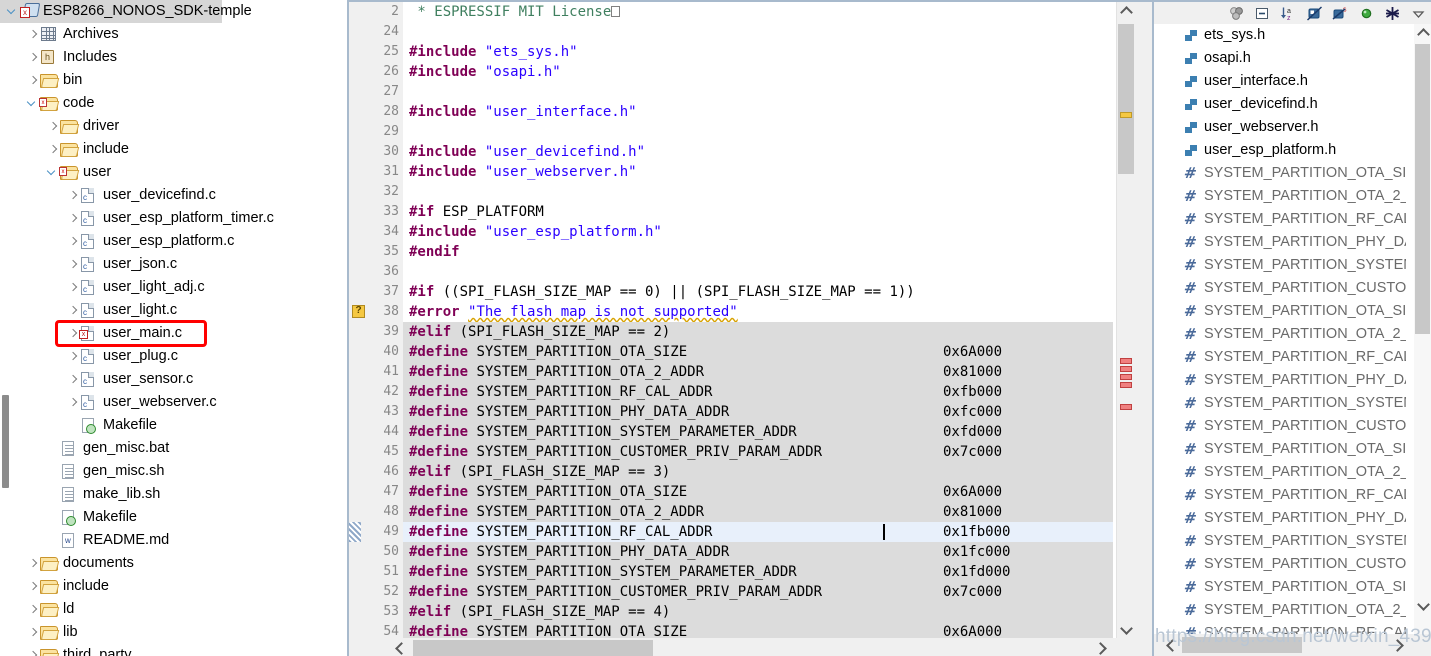 The height and width of the screenshot is (656, 1431). I want to click on editor-vscroll-thumb, so click(1126, 99).